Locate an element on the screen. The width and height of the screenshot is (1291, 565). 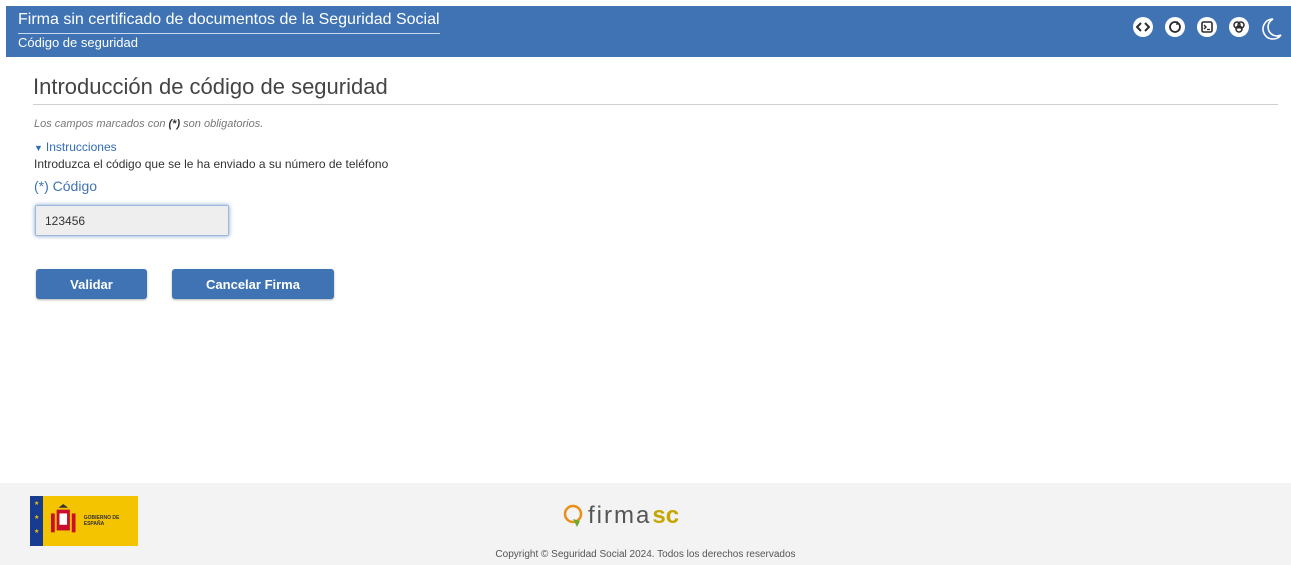
firma-wordmark: firma is located at coordinates (620, 515).